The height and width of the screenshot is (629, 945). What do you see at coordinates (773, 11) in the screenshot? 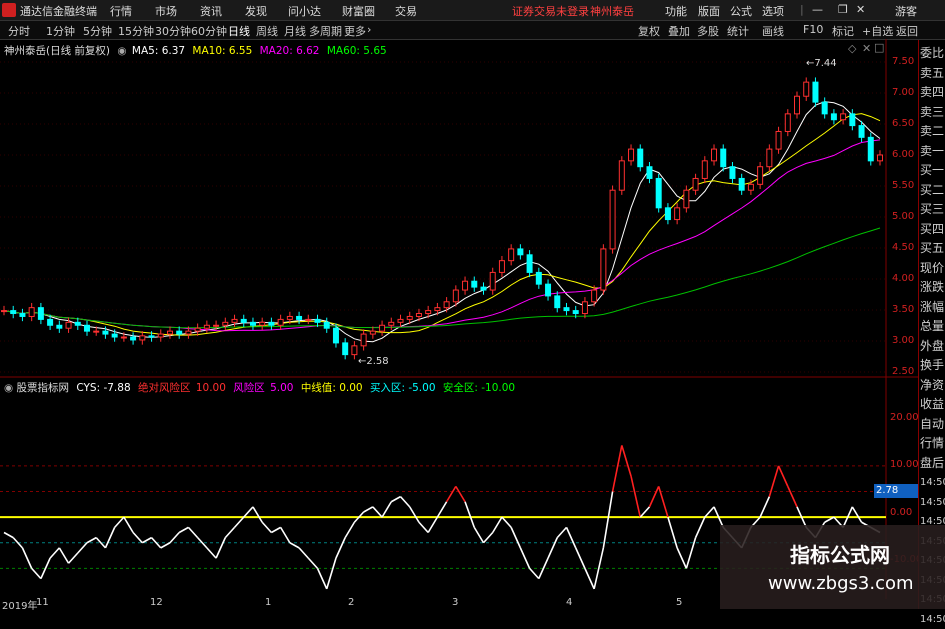
I see `menu-item-xuanxiang: 选项` at bounding box center [773, 11].